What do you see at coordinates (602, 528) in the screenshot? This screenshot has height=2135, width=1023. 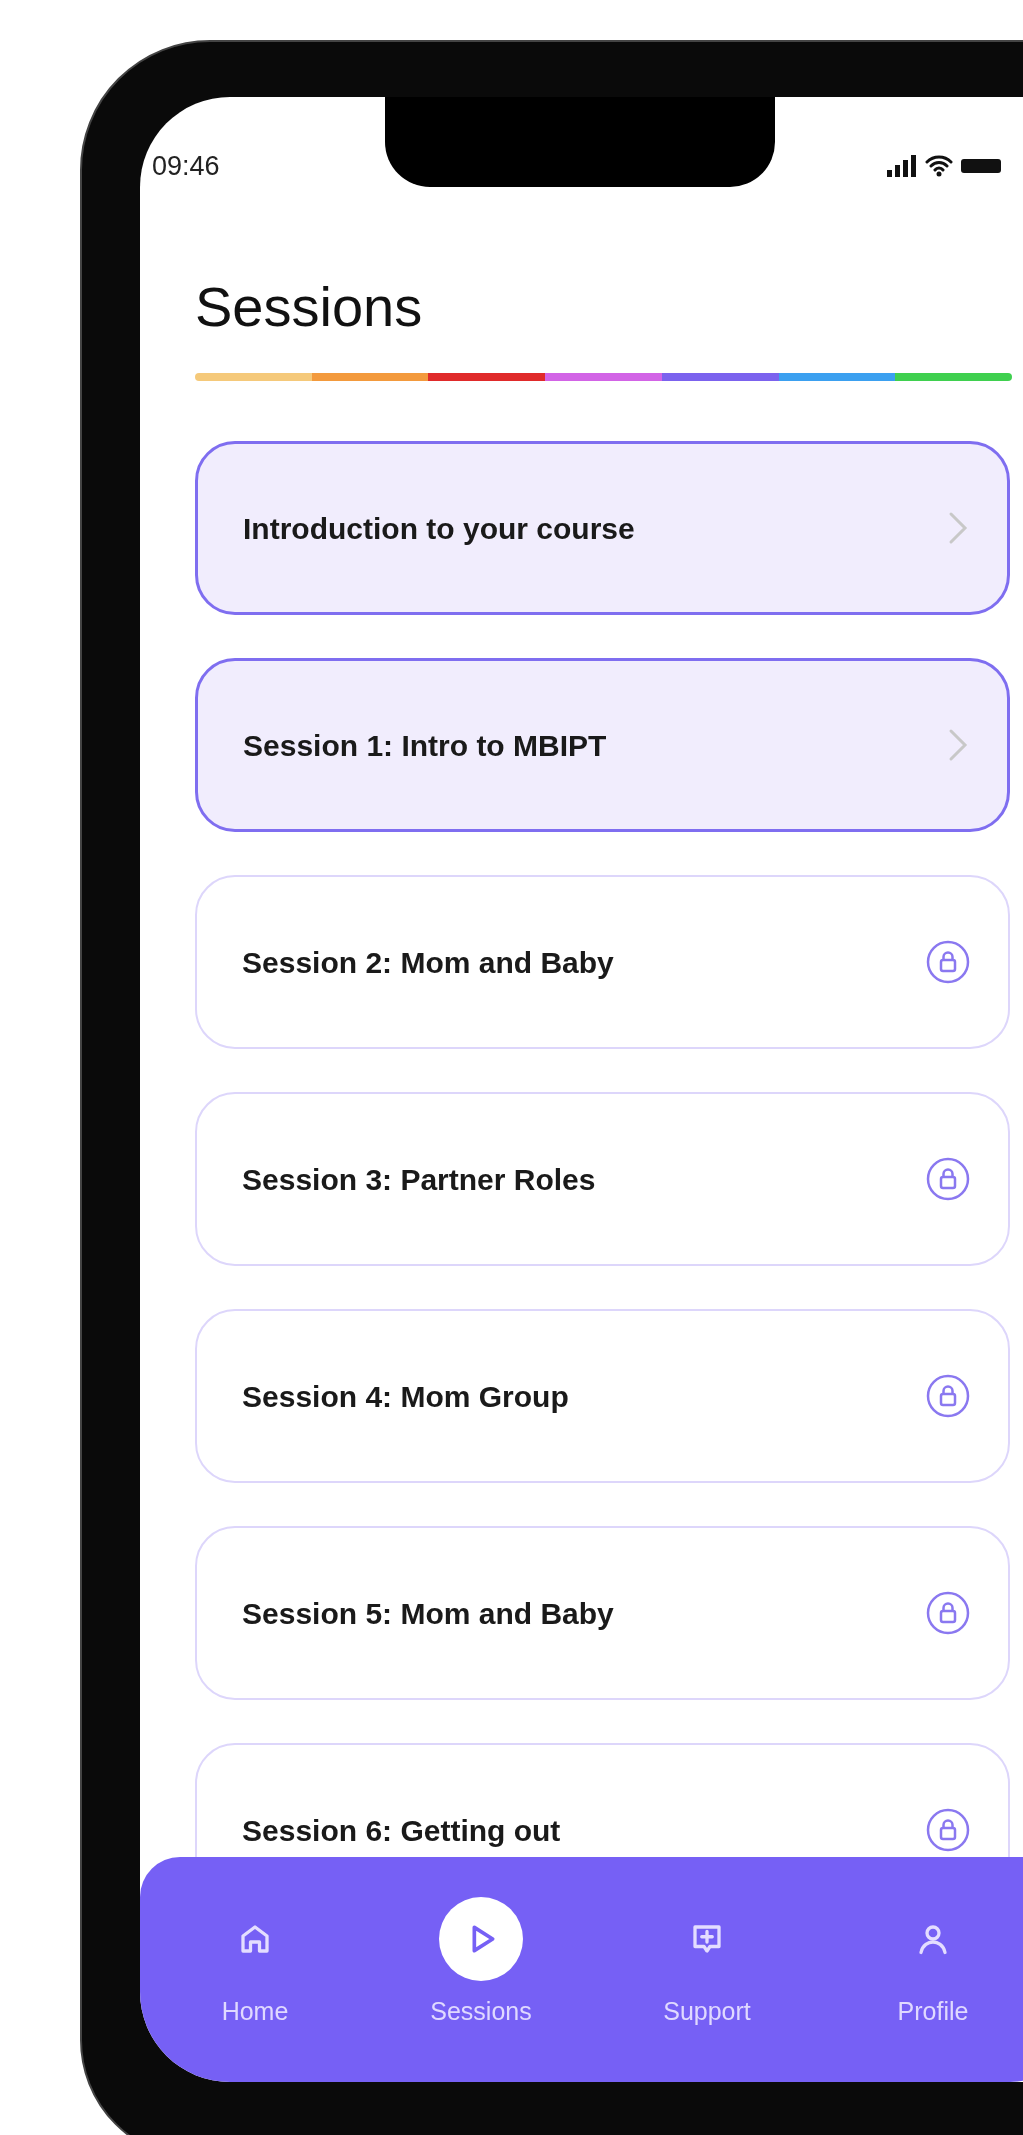 I see `session-card: Introduction to your course` at bounding box center [602, 528].